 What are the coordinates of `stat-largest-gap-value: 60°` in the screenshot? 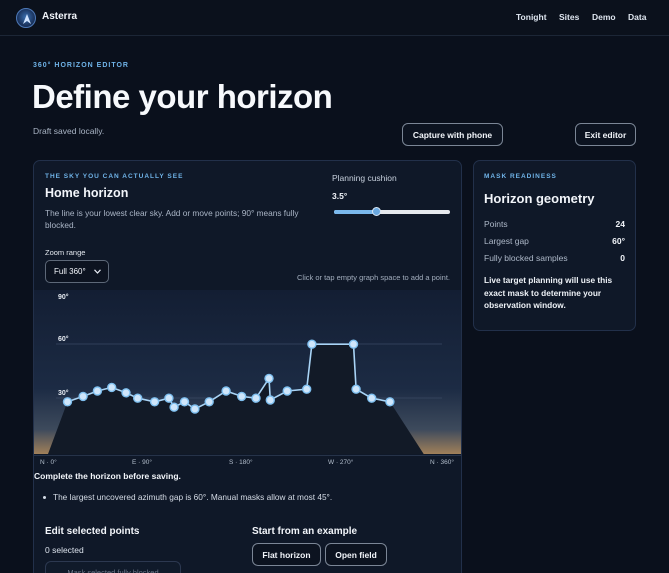 It's located at (618, 241).